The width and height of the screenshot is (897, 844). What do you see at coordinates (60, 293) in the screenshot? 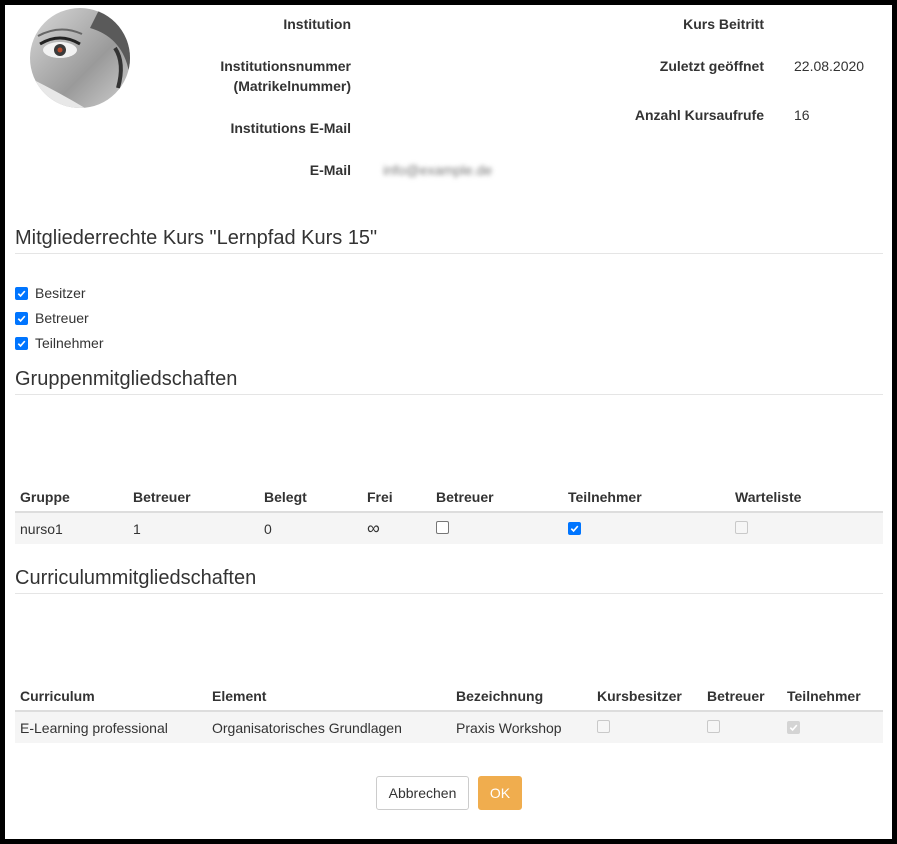
I see `checkbox-label: Besitzer` at bounding box center [60, 293].